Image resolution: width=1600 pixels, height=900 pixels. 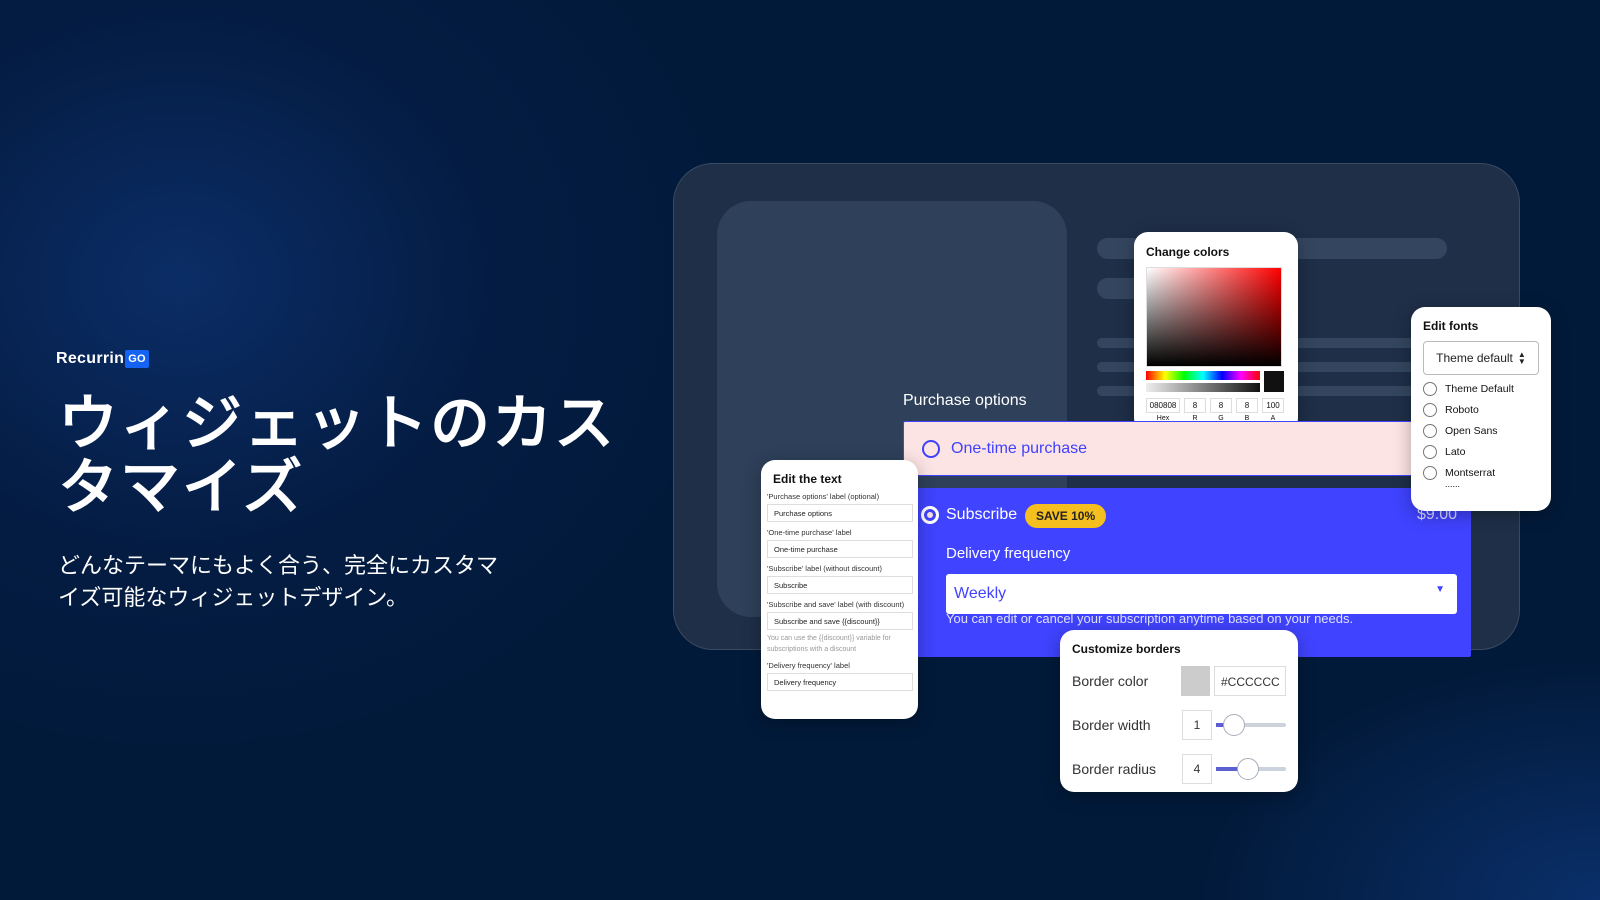 What do you see at coordinates (1187, 448) in the screenshot?
I see `one-time-purchase-option: One-time purchase` at bounding box center [1187, 448].